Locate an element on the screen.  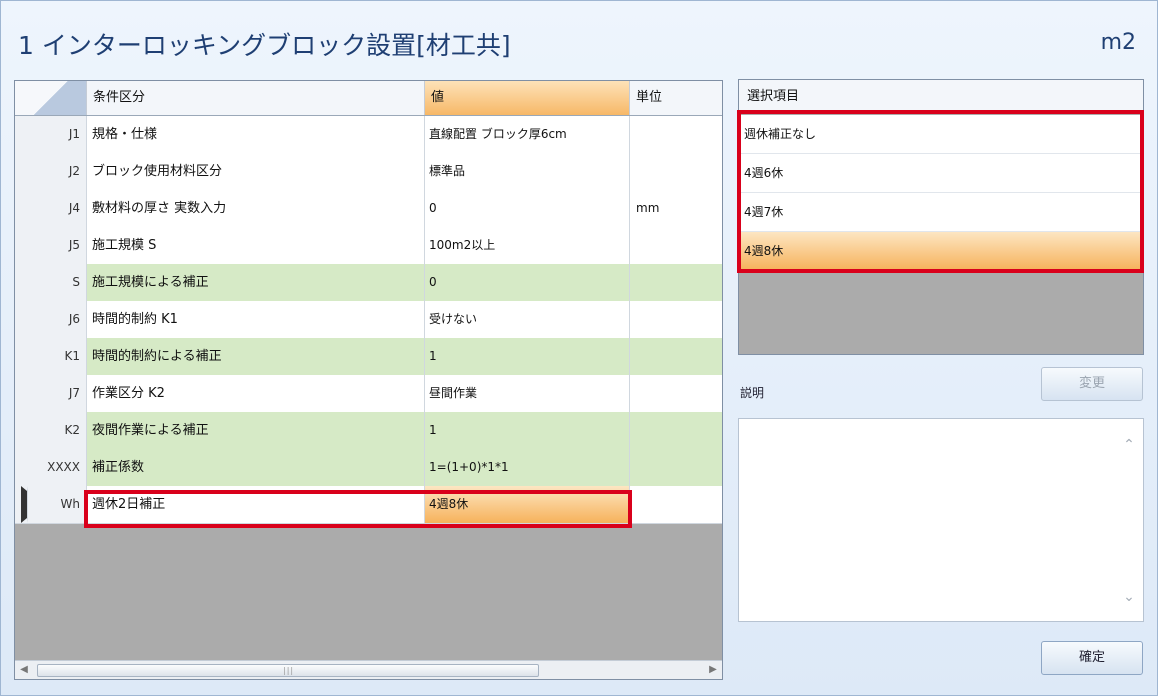
scroll-thumb: ||| is located at coordinates (288, 670).